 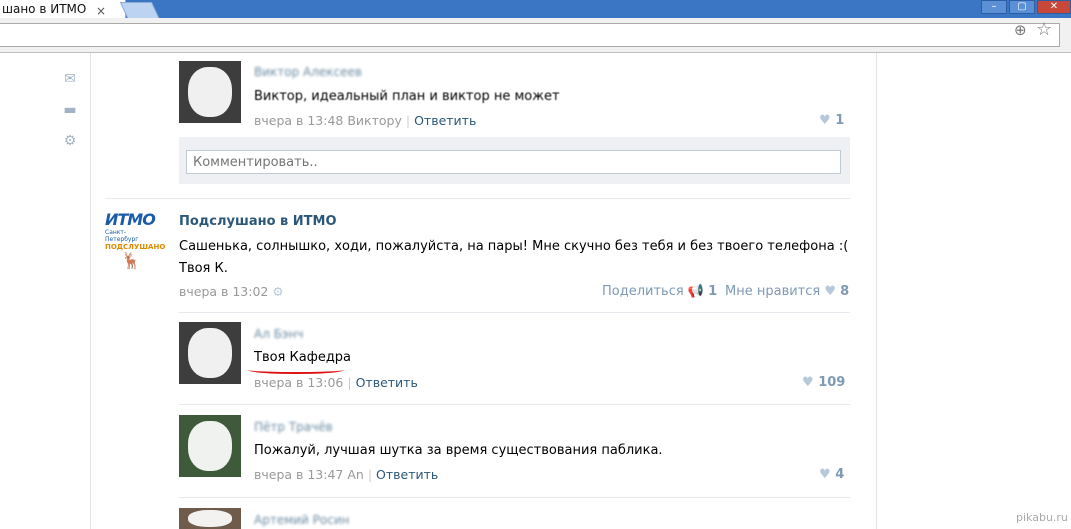 I want to click on pikabu-watermark: pikabu.ru, so click(x=1042, y=517).